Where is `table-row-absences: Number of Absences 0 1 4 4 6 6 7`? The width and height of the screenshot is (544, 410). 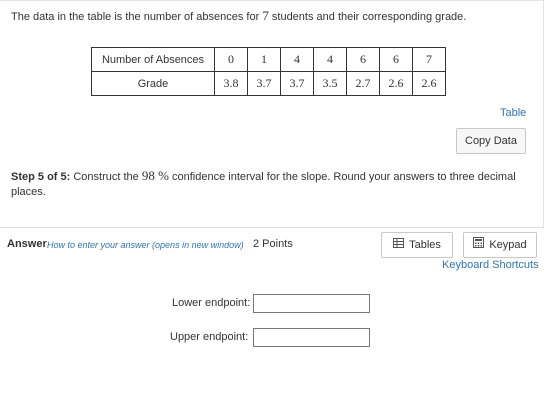 table-row-absences: Number of Absences 0 1 4 4 6 6 7 is located at coordinates (268, 59).